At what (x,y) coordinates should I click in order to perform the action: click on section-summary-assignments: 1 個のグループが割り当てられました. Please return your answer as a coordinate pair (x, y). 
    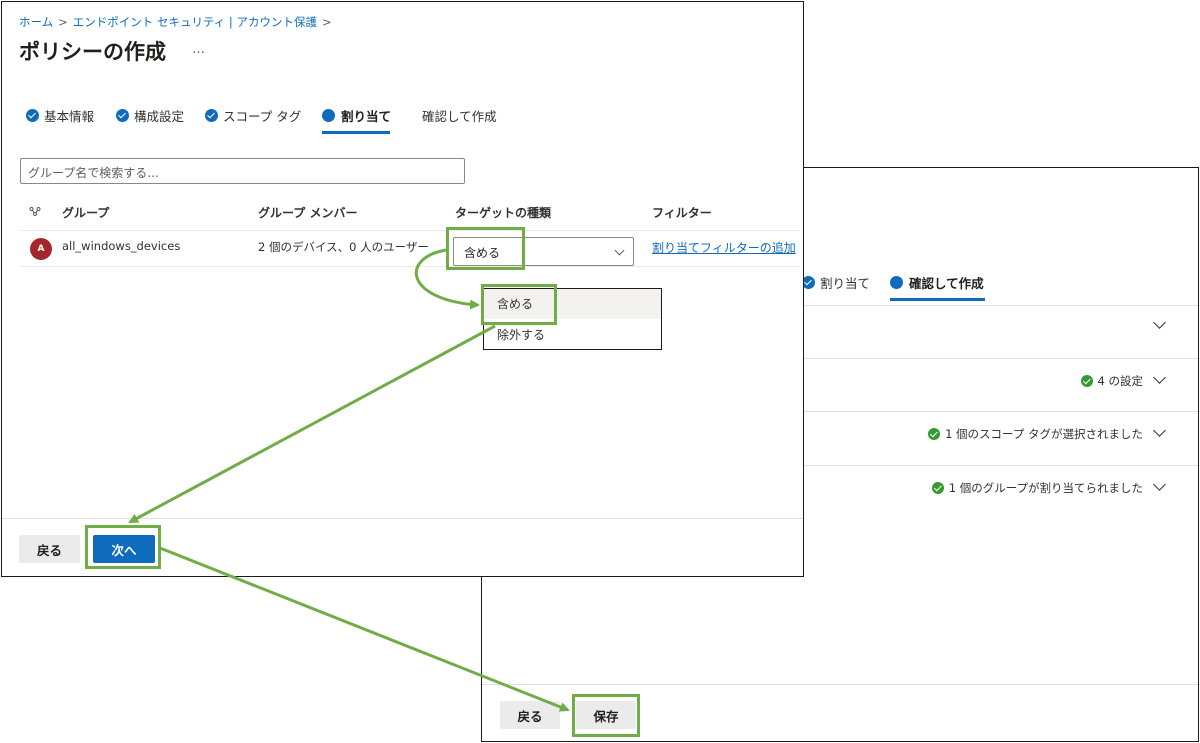
    Looking at the image, I should click on (1037, 488).